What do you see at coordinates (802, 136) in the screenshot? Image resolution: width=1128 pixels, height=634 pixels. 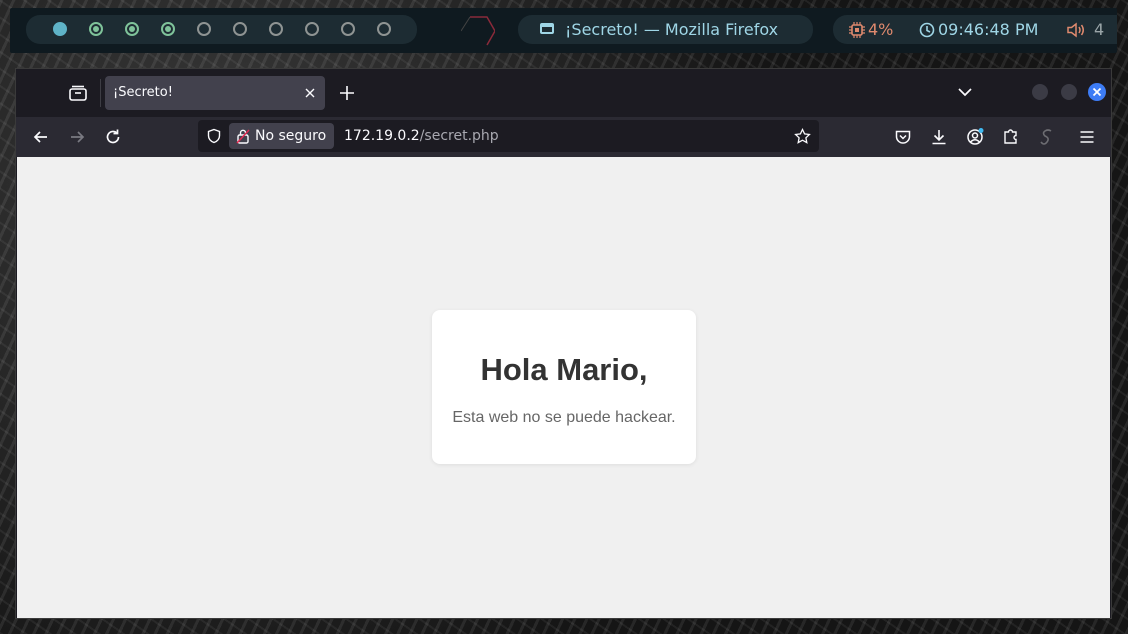 I see `star-icon` at bounding box center [802, 136].